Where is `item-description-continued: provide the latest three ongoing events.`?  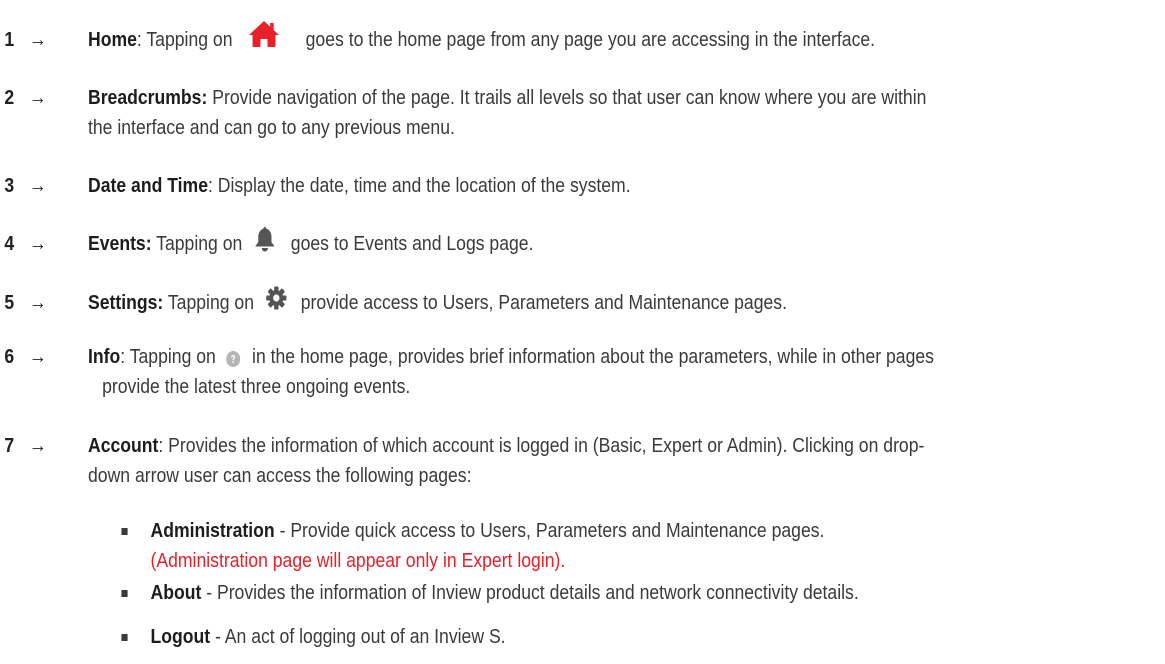 item-description-continued: provide the latest three ongoing events. is located at coordinates (256, 387).